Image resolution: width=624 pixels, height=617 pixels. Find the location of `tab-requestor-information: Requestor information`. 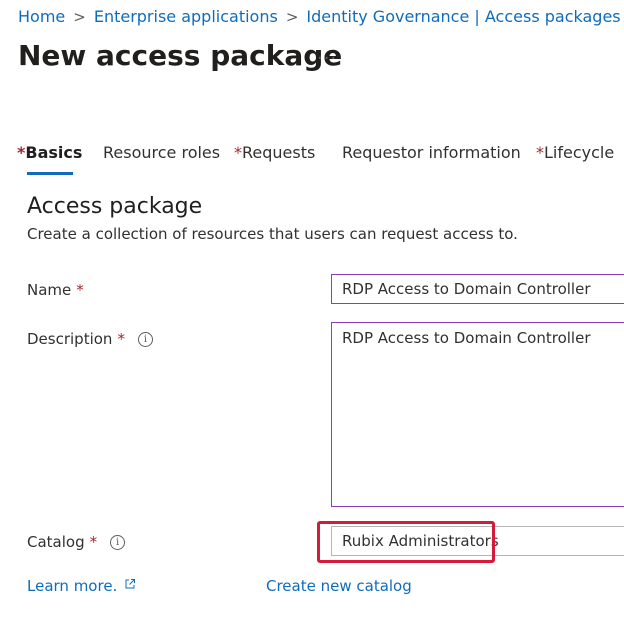

tab-requestor-information: Requestor information is located at coordinates (431, 152).